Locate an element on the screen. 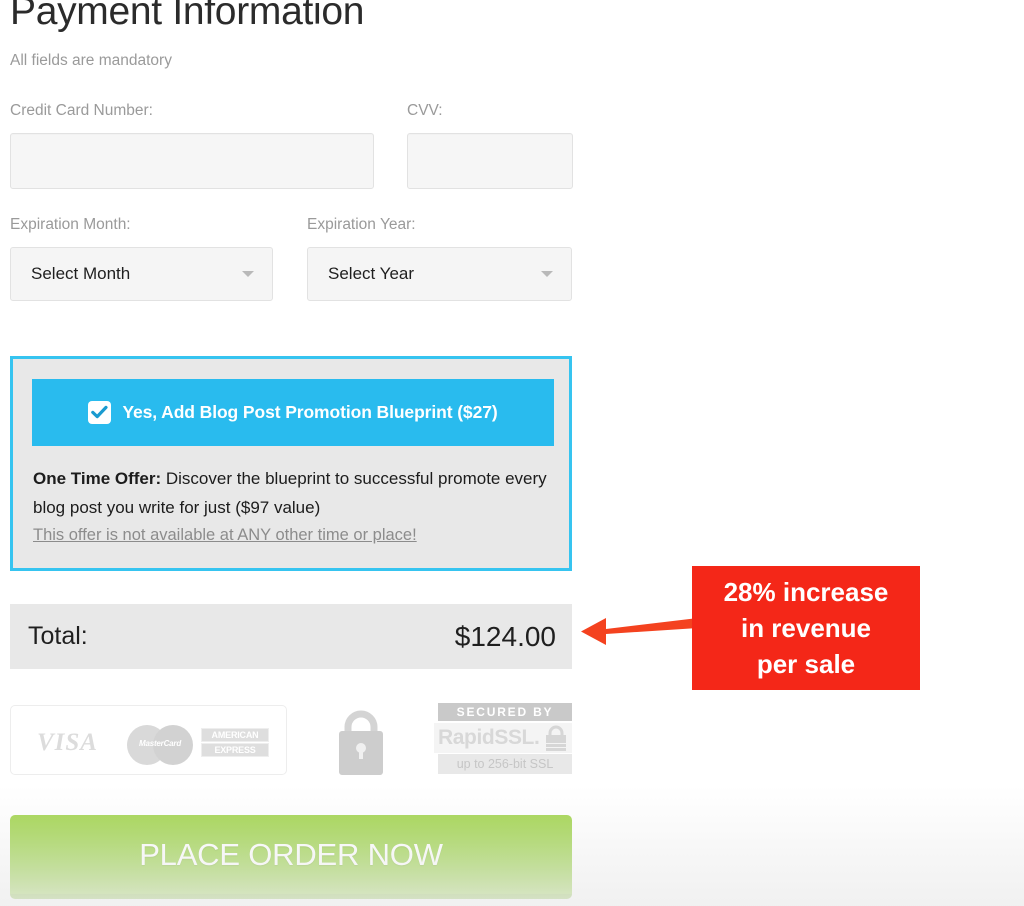 The image size is (1024, 906). accepted-cards-box: VISA MasterCard AMERICAN EXPRESS is located at coordinates (148, 740).